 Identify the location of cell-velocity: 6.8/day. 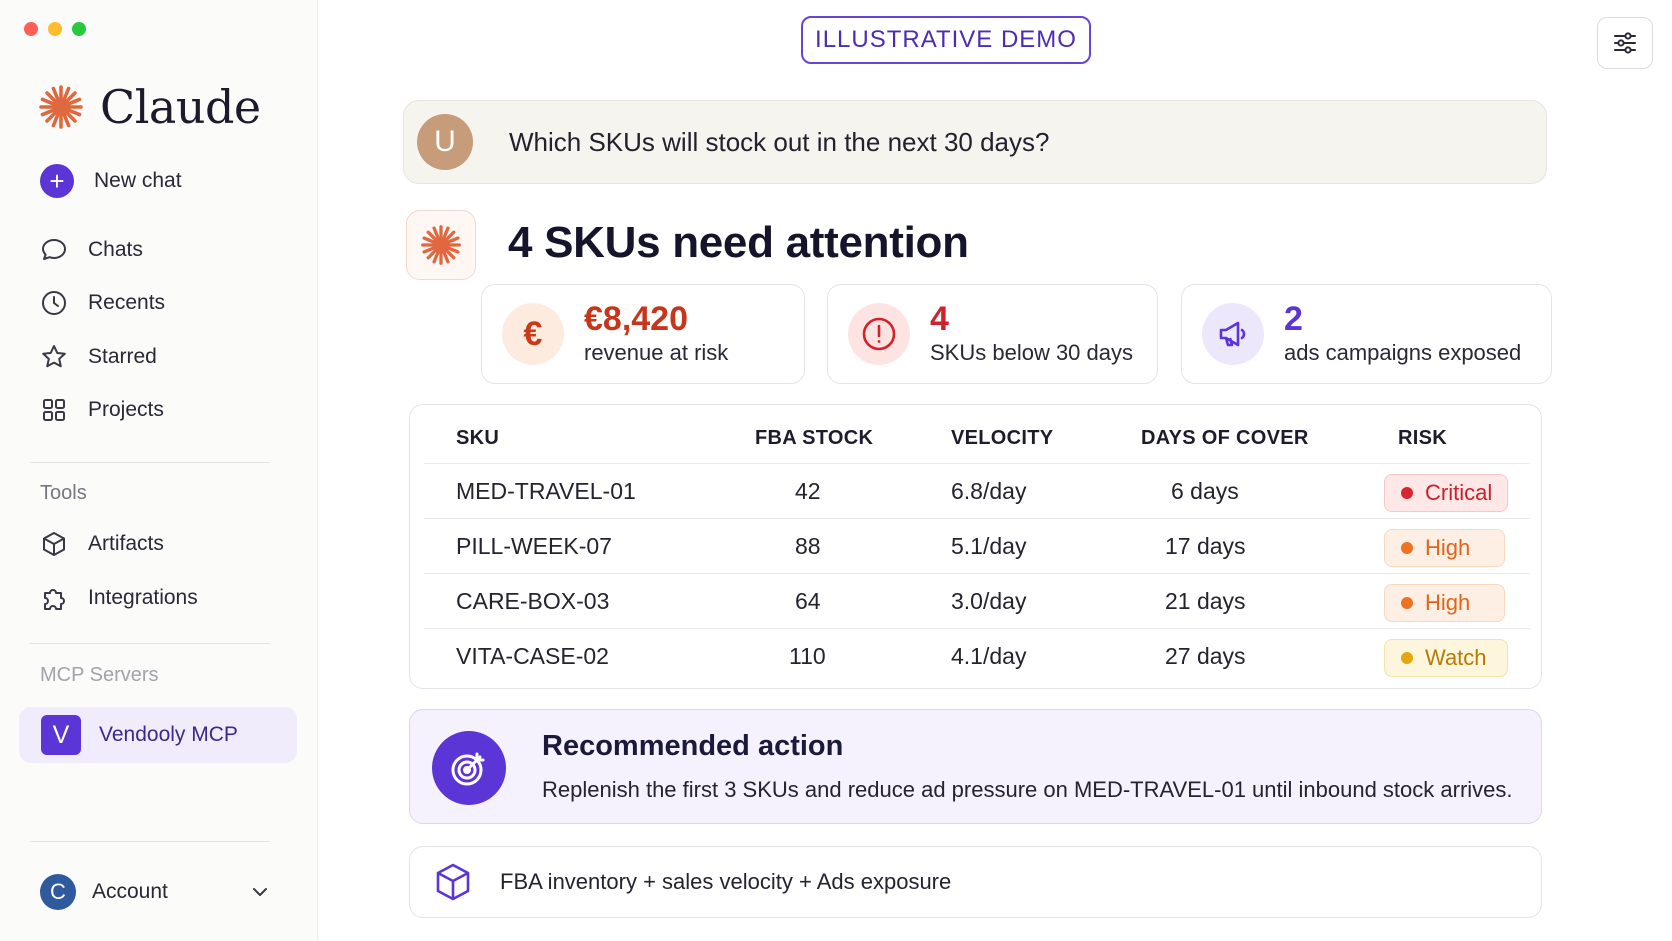
(989, 491).